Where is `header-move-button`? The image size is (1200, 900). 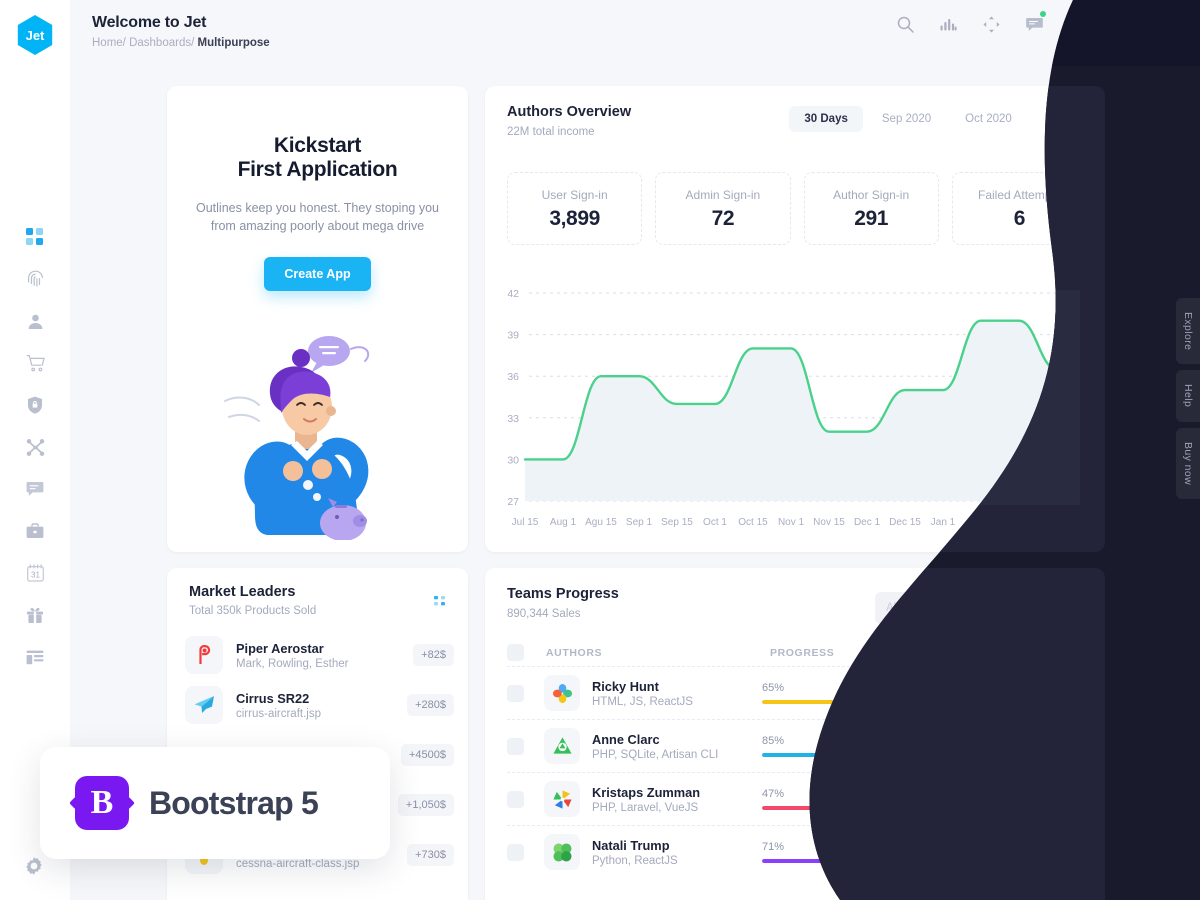
header-move-button is located at coordinates (991, 27).